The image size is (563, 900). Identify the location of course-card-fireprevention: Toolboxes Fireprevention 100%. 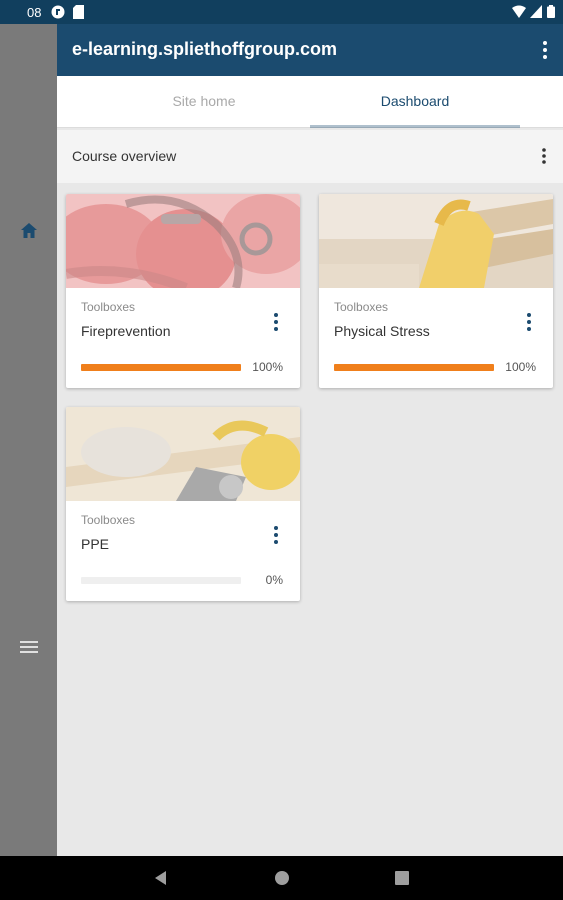
(183, 291).